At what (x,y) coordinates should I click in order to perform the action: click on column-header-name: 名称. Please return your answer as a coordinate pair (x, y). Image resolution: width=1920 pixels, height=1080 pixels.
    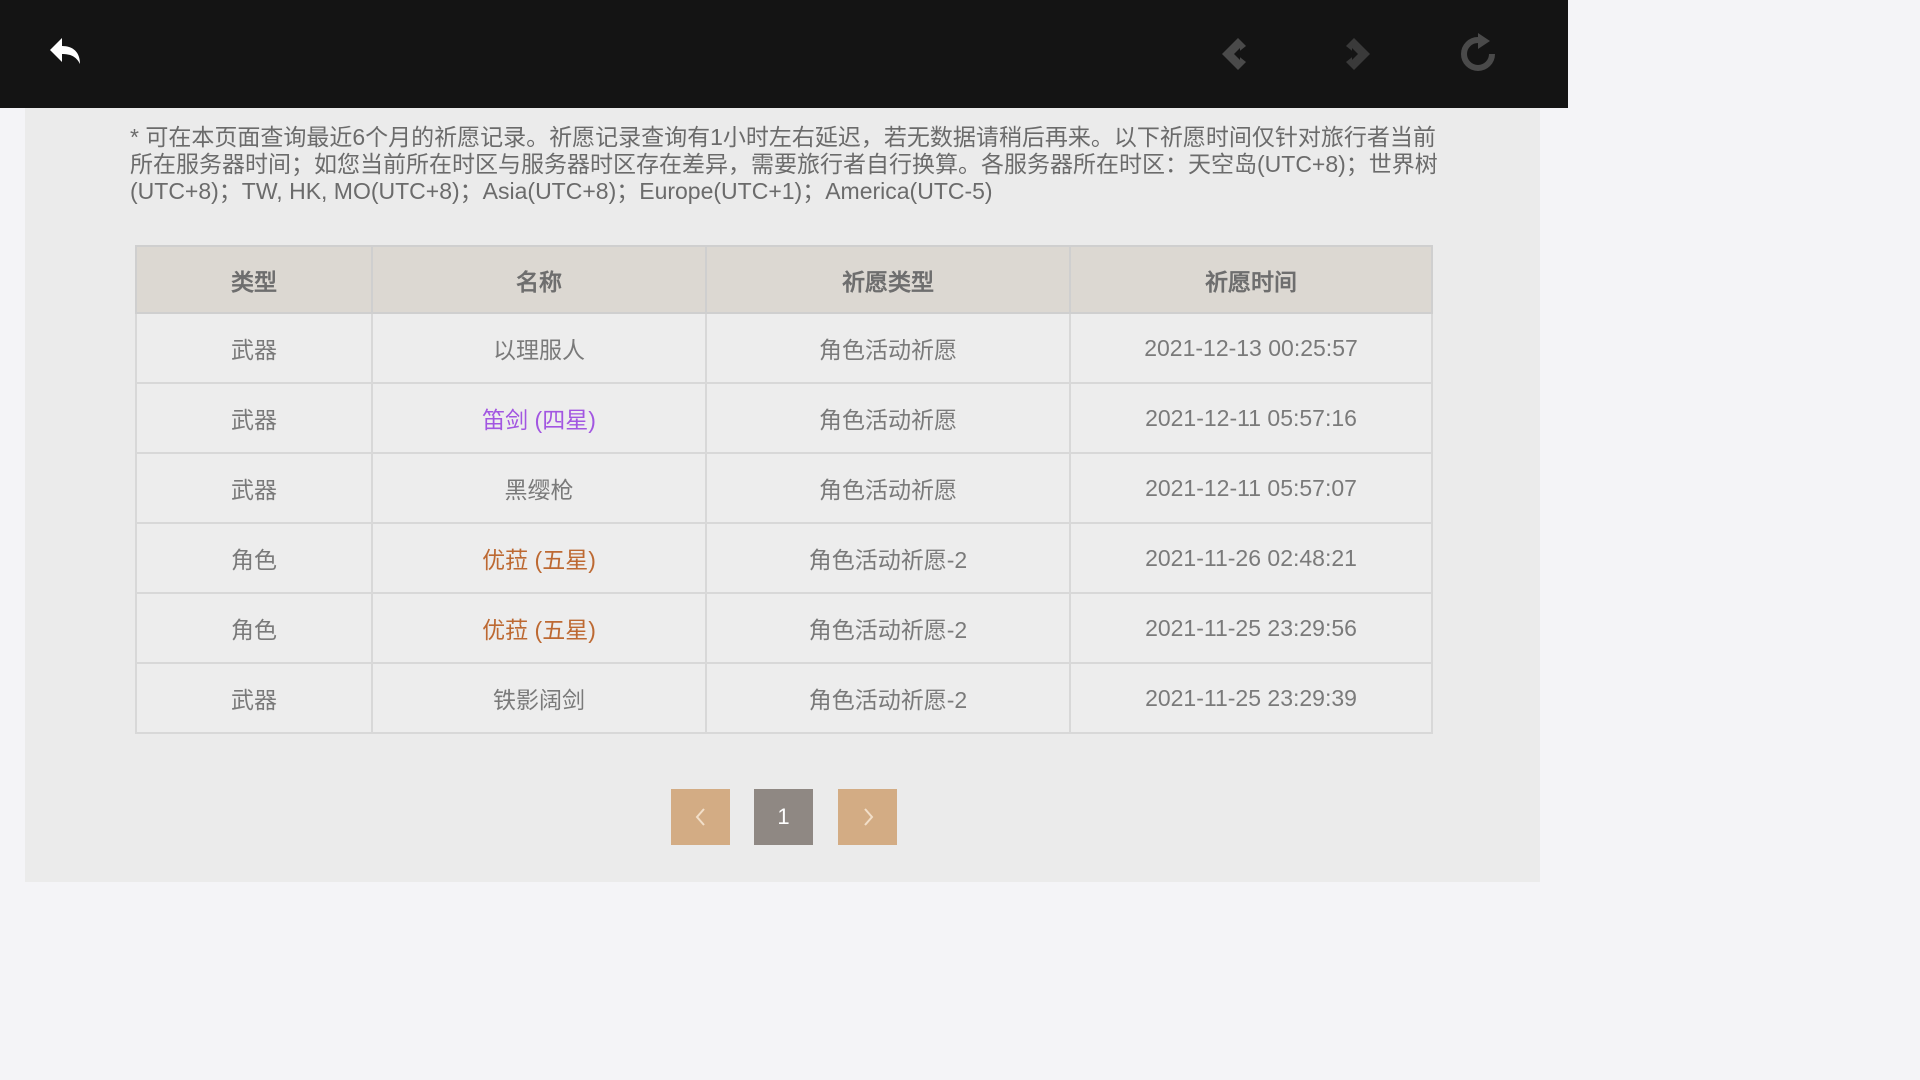
    Looking at the image, I should click on (539, 279).